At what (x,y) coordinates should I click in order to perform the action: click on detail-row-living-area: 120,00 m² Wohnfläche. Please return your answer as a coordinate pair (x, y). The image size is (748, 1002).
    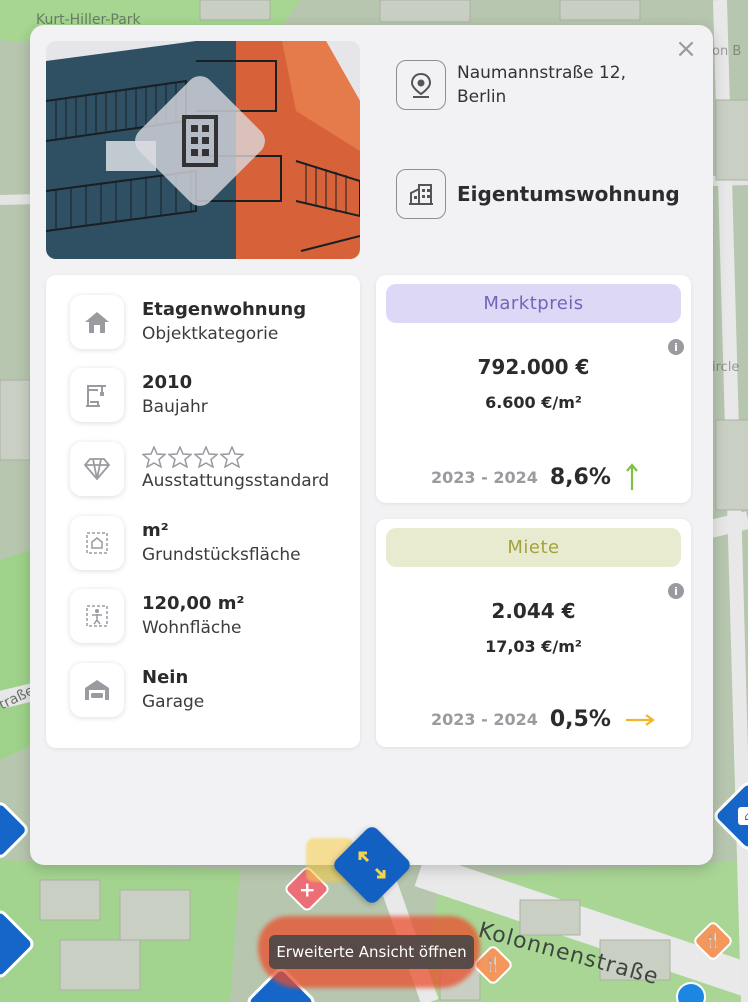
    Looking at the image, I should click on (157, 616).